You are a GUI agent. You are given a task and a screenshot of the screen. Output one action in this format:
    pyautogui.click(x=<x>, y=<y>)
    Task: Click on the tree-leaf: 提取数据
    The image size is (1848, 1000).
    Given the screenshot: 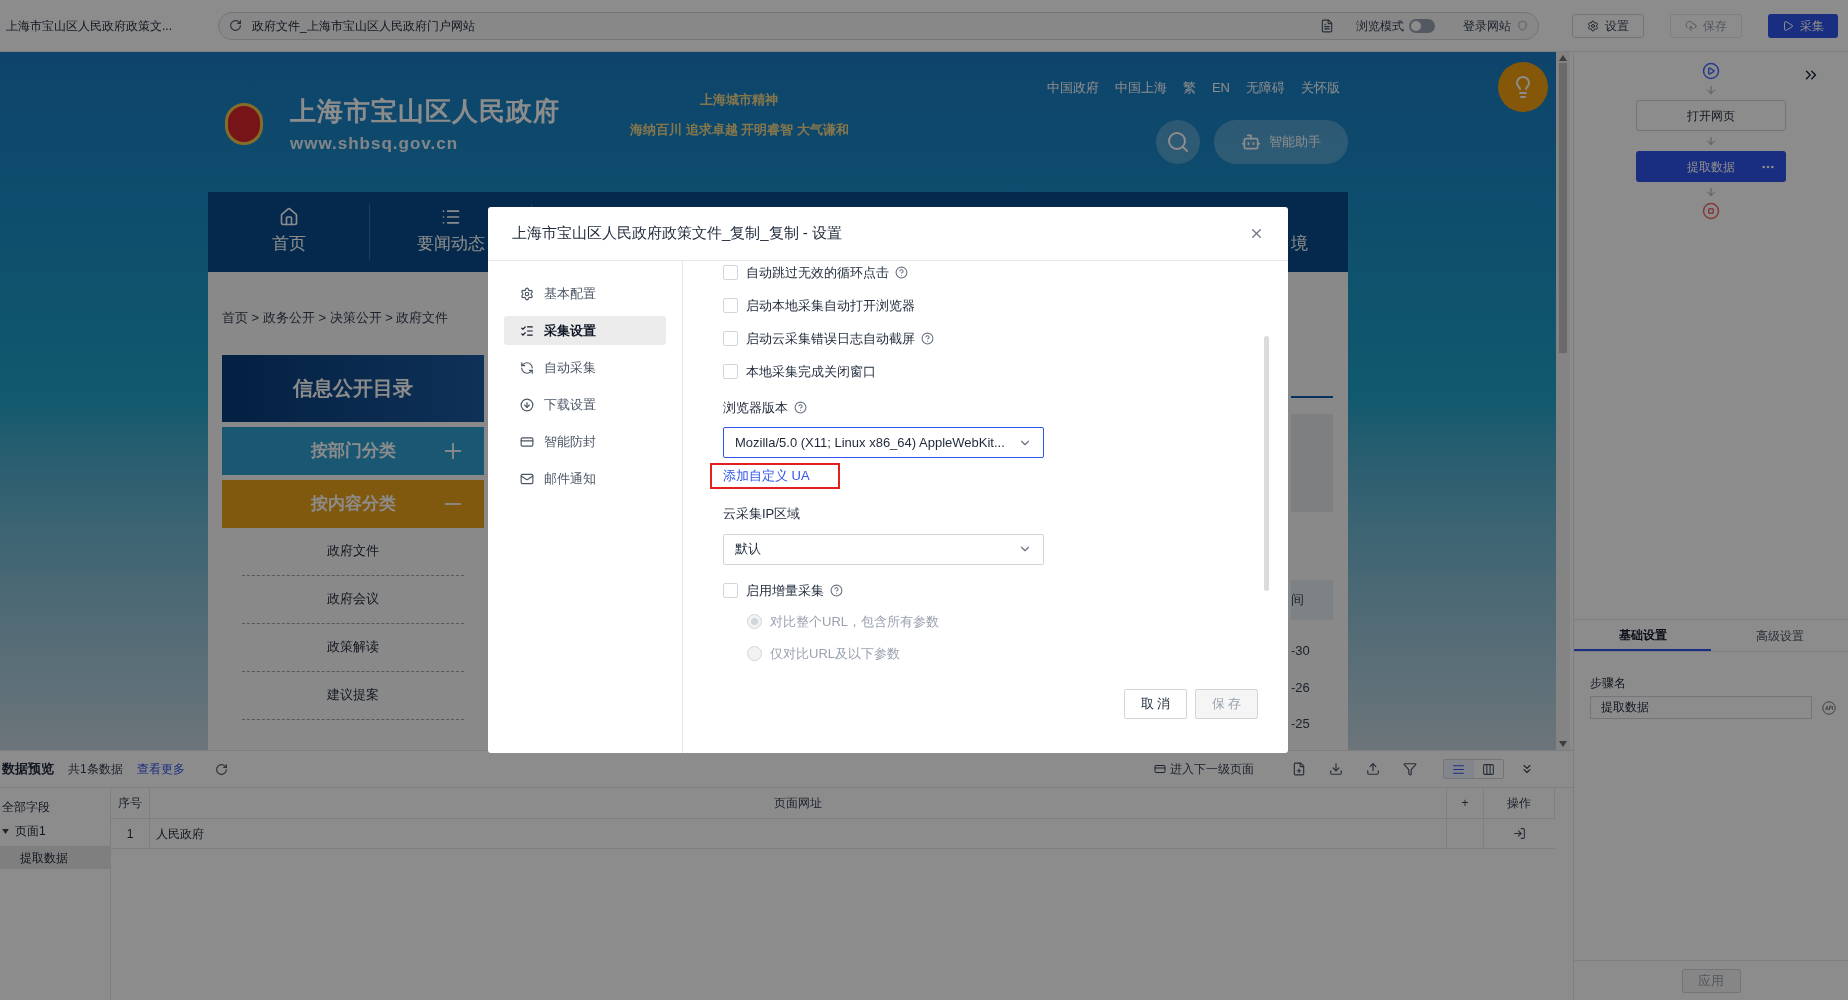 What is the action you would take?
    pyautogui.click(x=55, y=857)
    